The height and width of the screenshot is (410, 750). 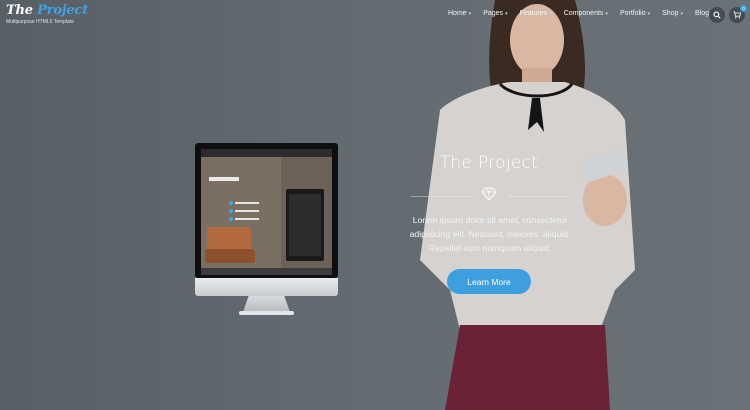 What do you see at coordinates (40, 22) in the screenshot?
I see `logo-subtitle: Multipurpose HTML5 Template` at bounding box center [40, 22].